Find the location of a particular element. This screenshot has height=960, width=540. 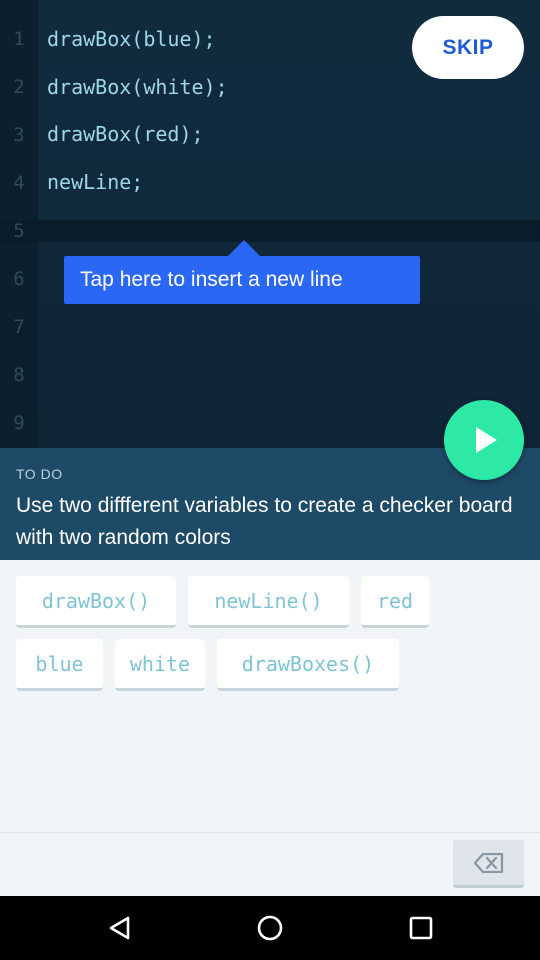

line-number: 6 is located at coordinates (19, 279).